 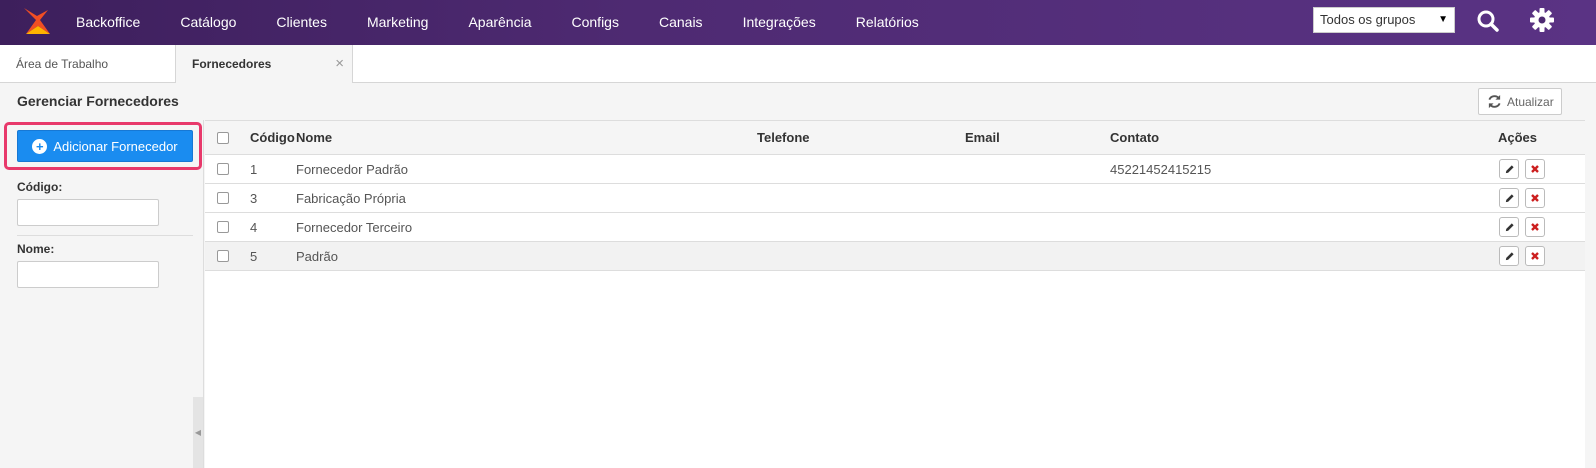 What do you see at coordinates (102, 294) in the screenshot?
I see `filter-sidebar: + Adicionar Fornecedor Código: Nome: ◀` at bounding box center [102, 294].